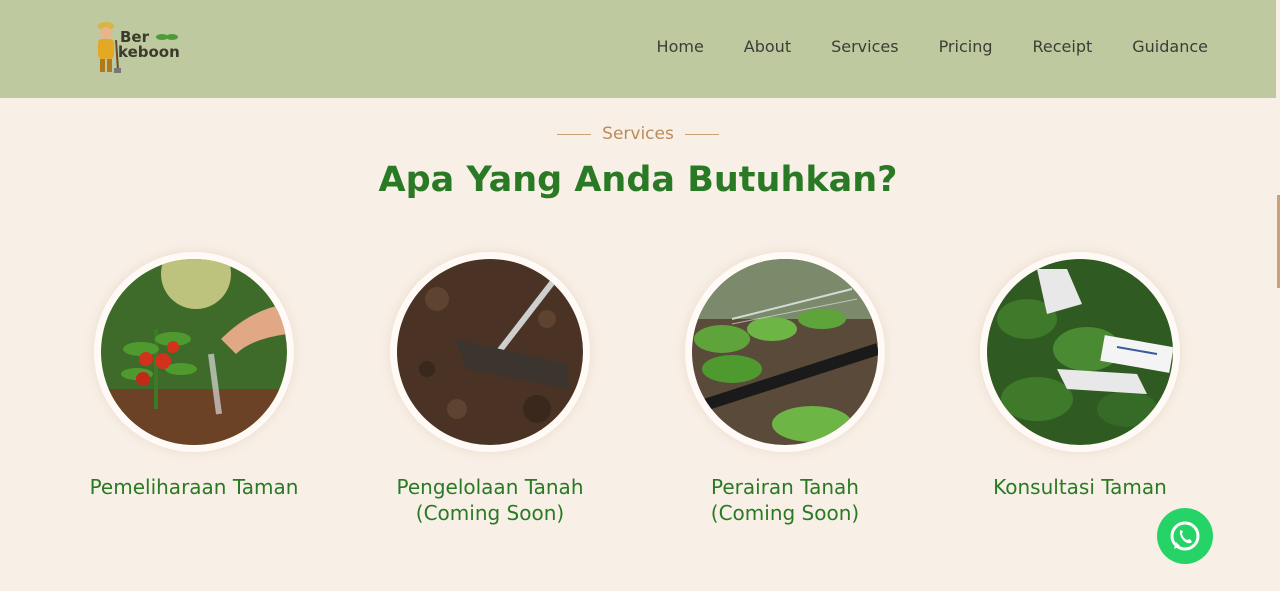 Image resolution: width=1280 pixels, height=591 pixels. I want to click on section-title: Apa Yang Anda Butuhkan?, so click(638, 180).